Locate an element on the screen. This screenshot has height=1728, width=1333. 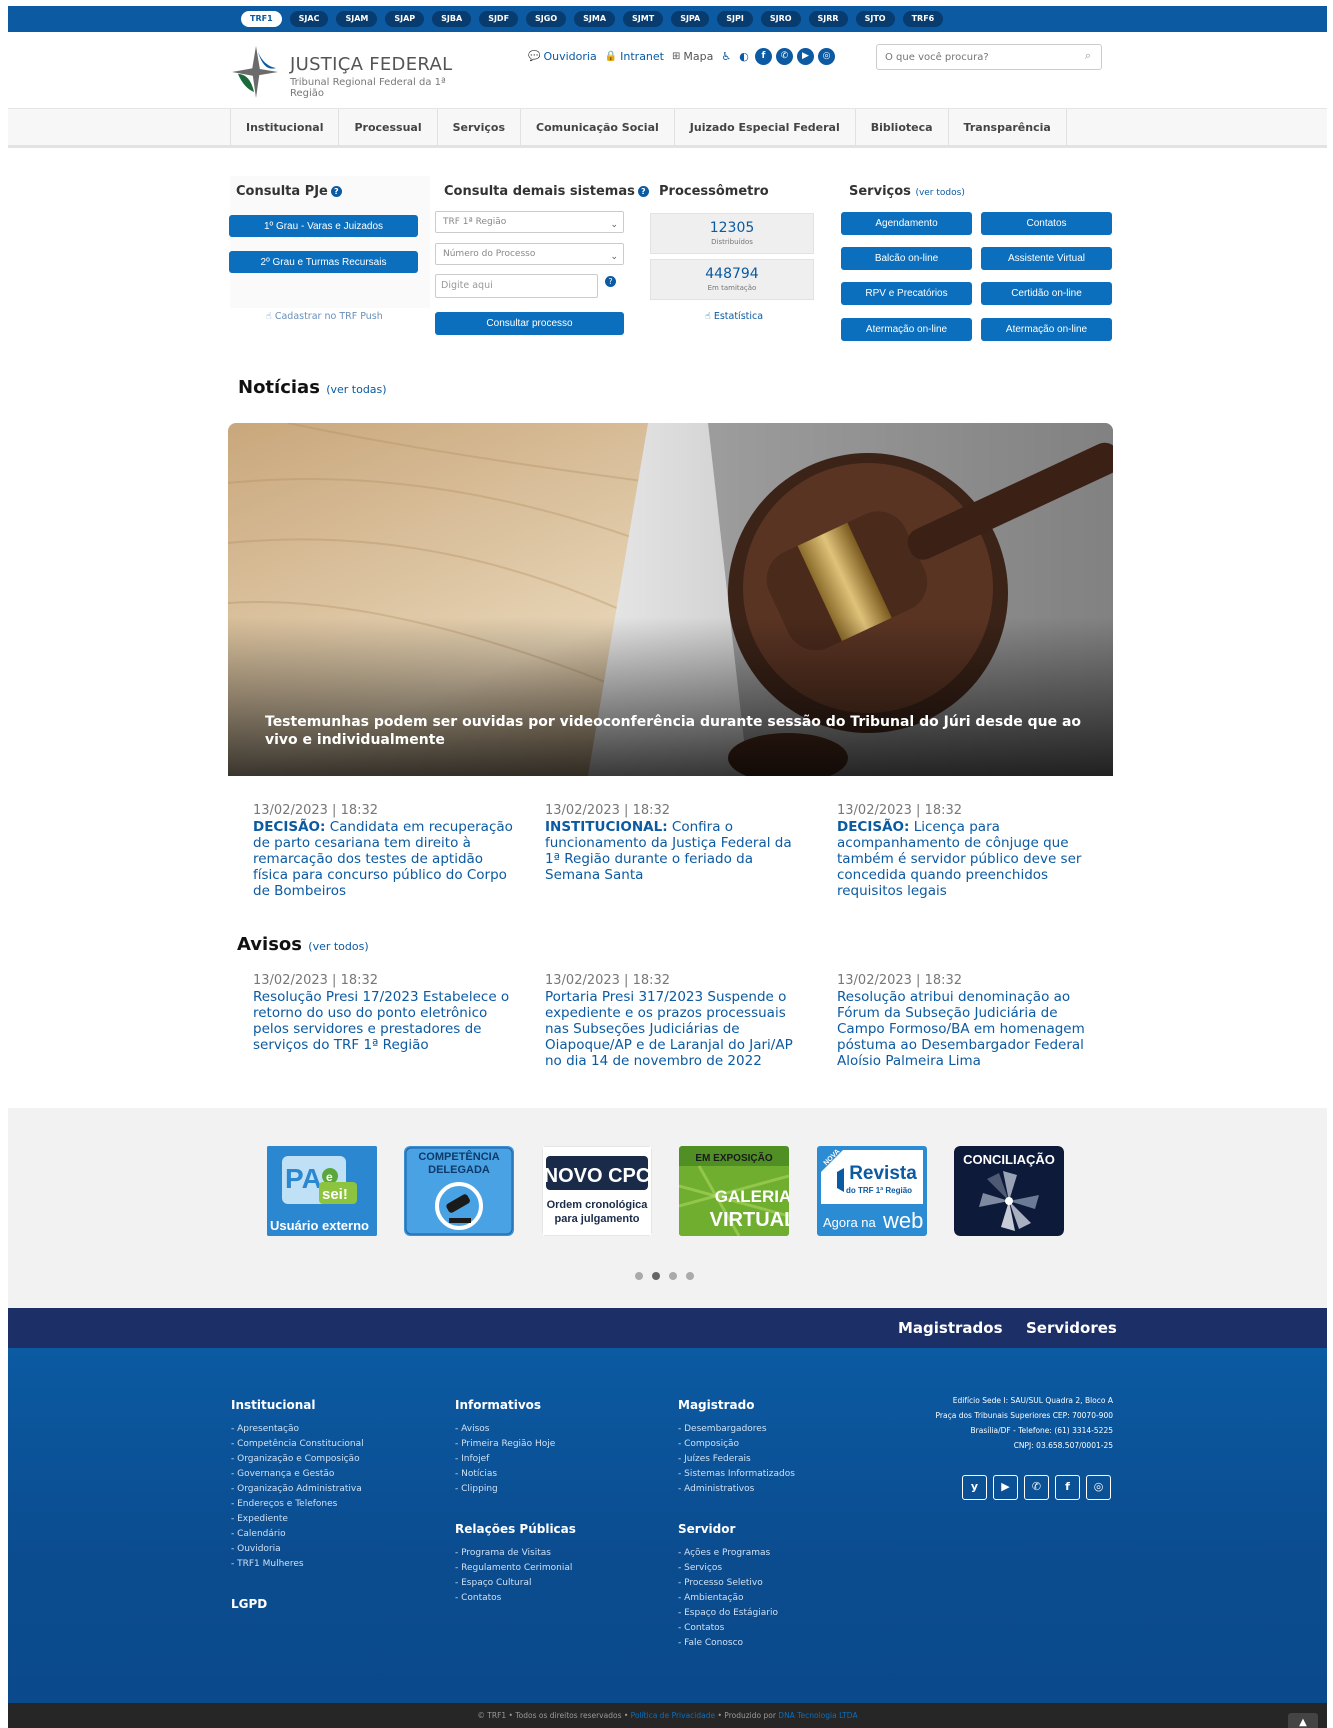
site-link-trf6: TRF6 is located at coordinates (923, 19).